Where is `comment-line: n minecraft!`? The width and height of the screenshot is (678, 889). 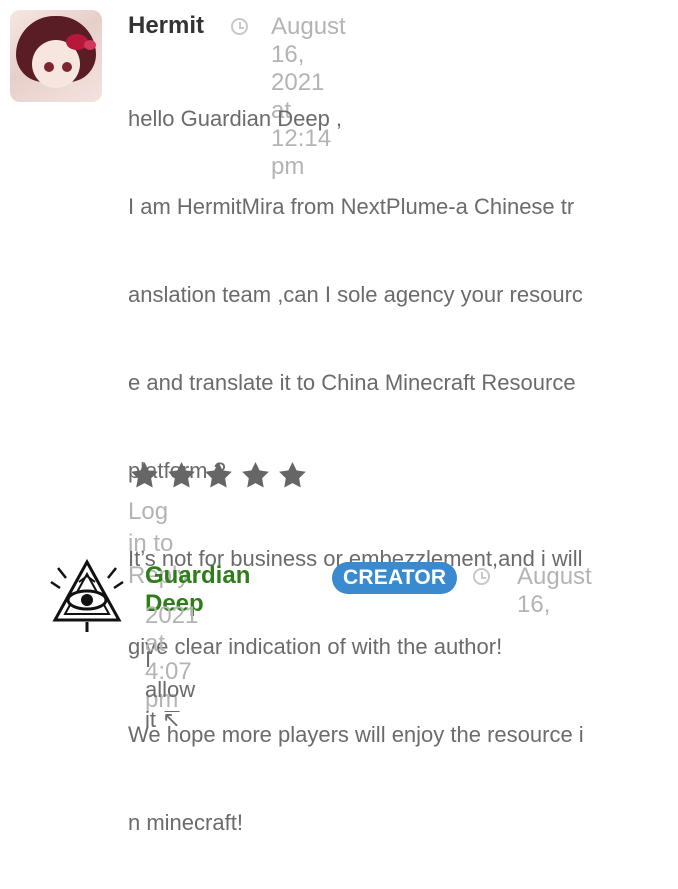 comment-line: n minecraft! is located at coordinates (185, 822).